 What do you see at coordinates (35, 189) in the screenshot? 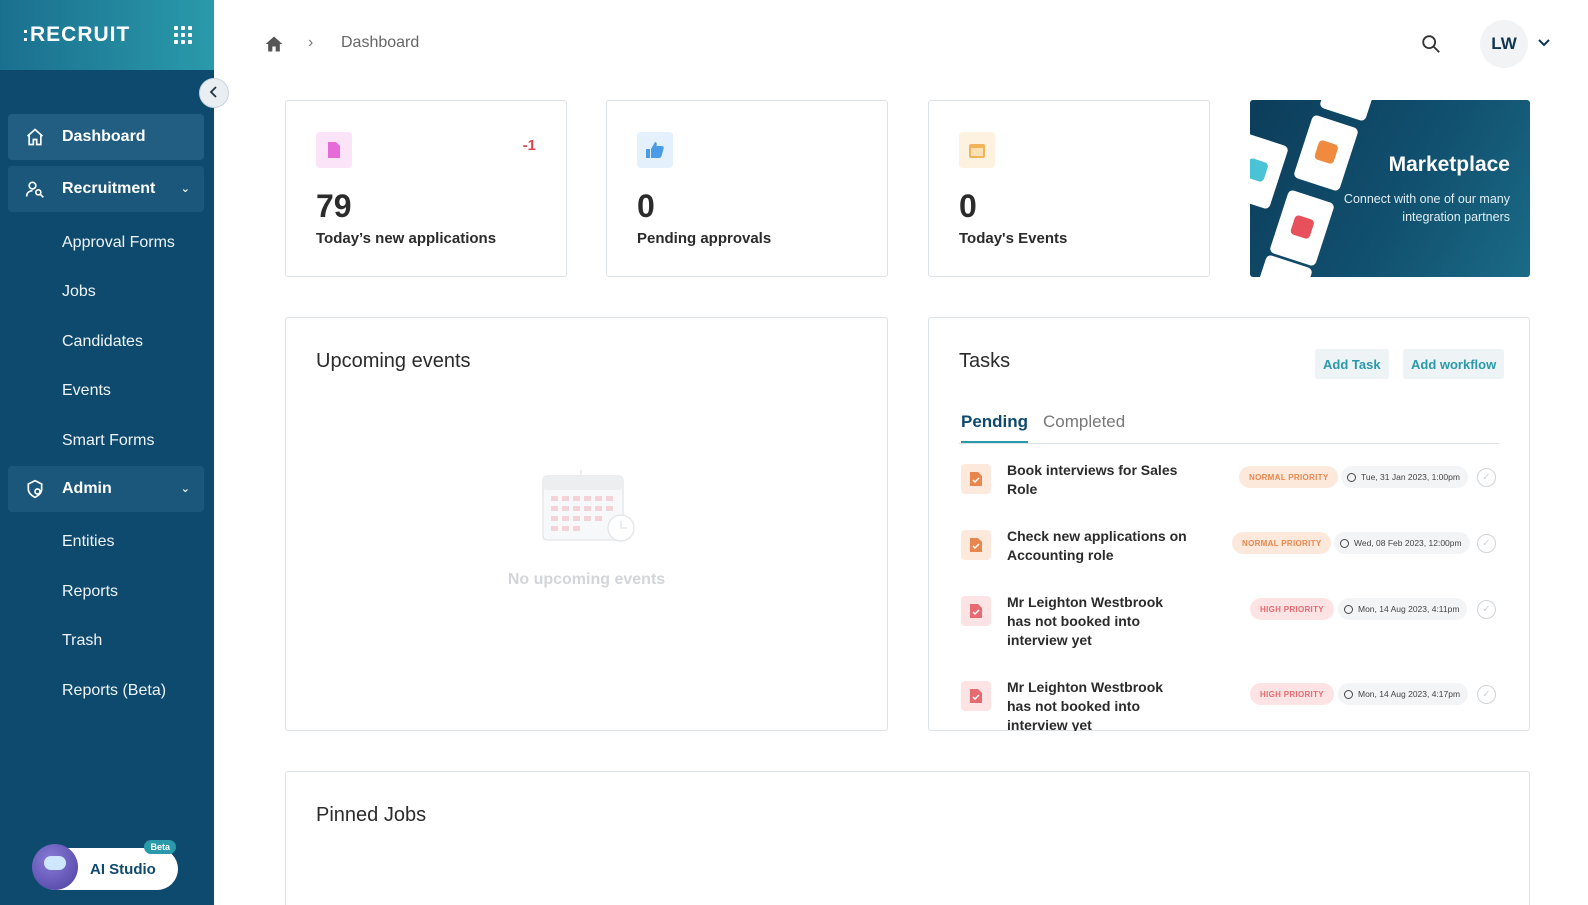
I see `user-search-icon` at bounding box center [35, 189].